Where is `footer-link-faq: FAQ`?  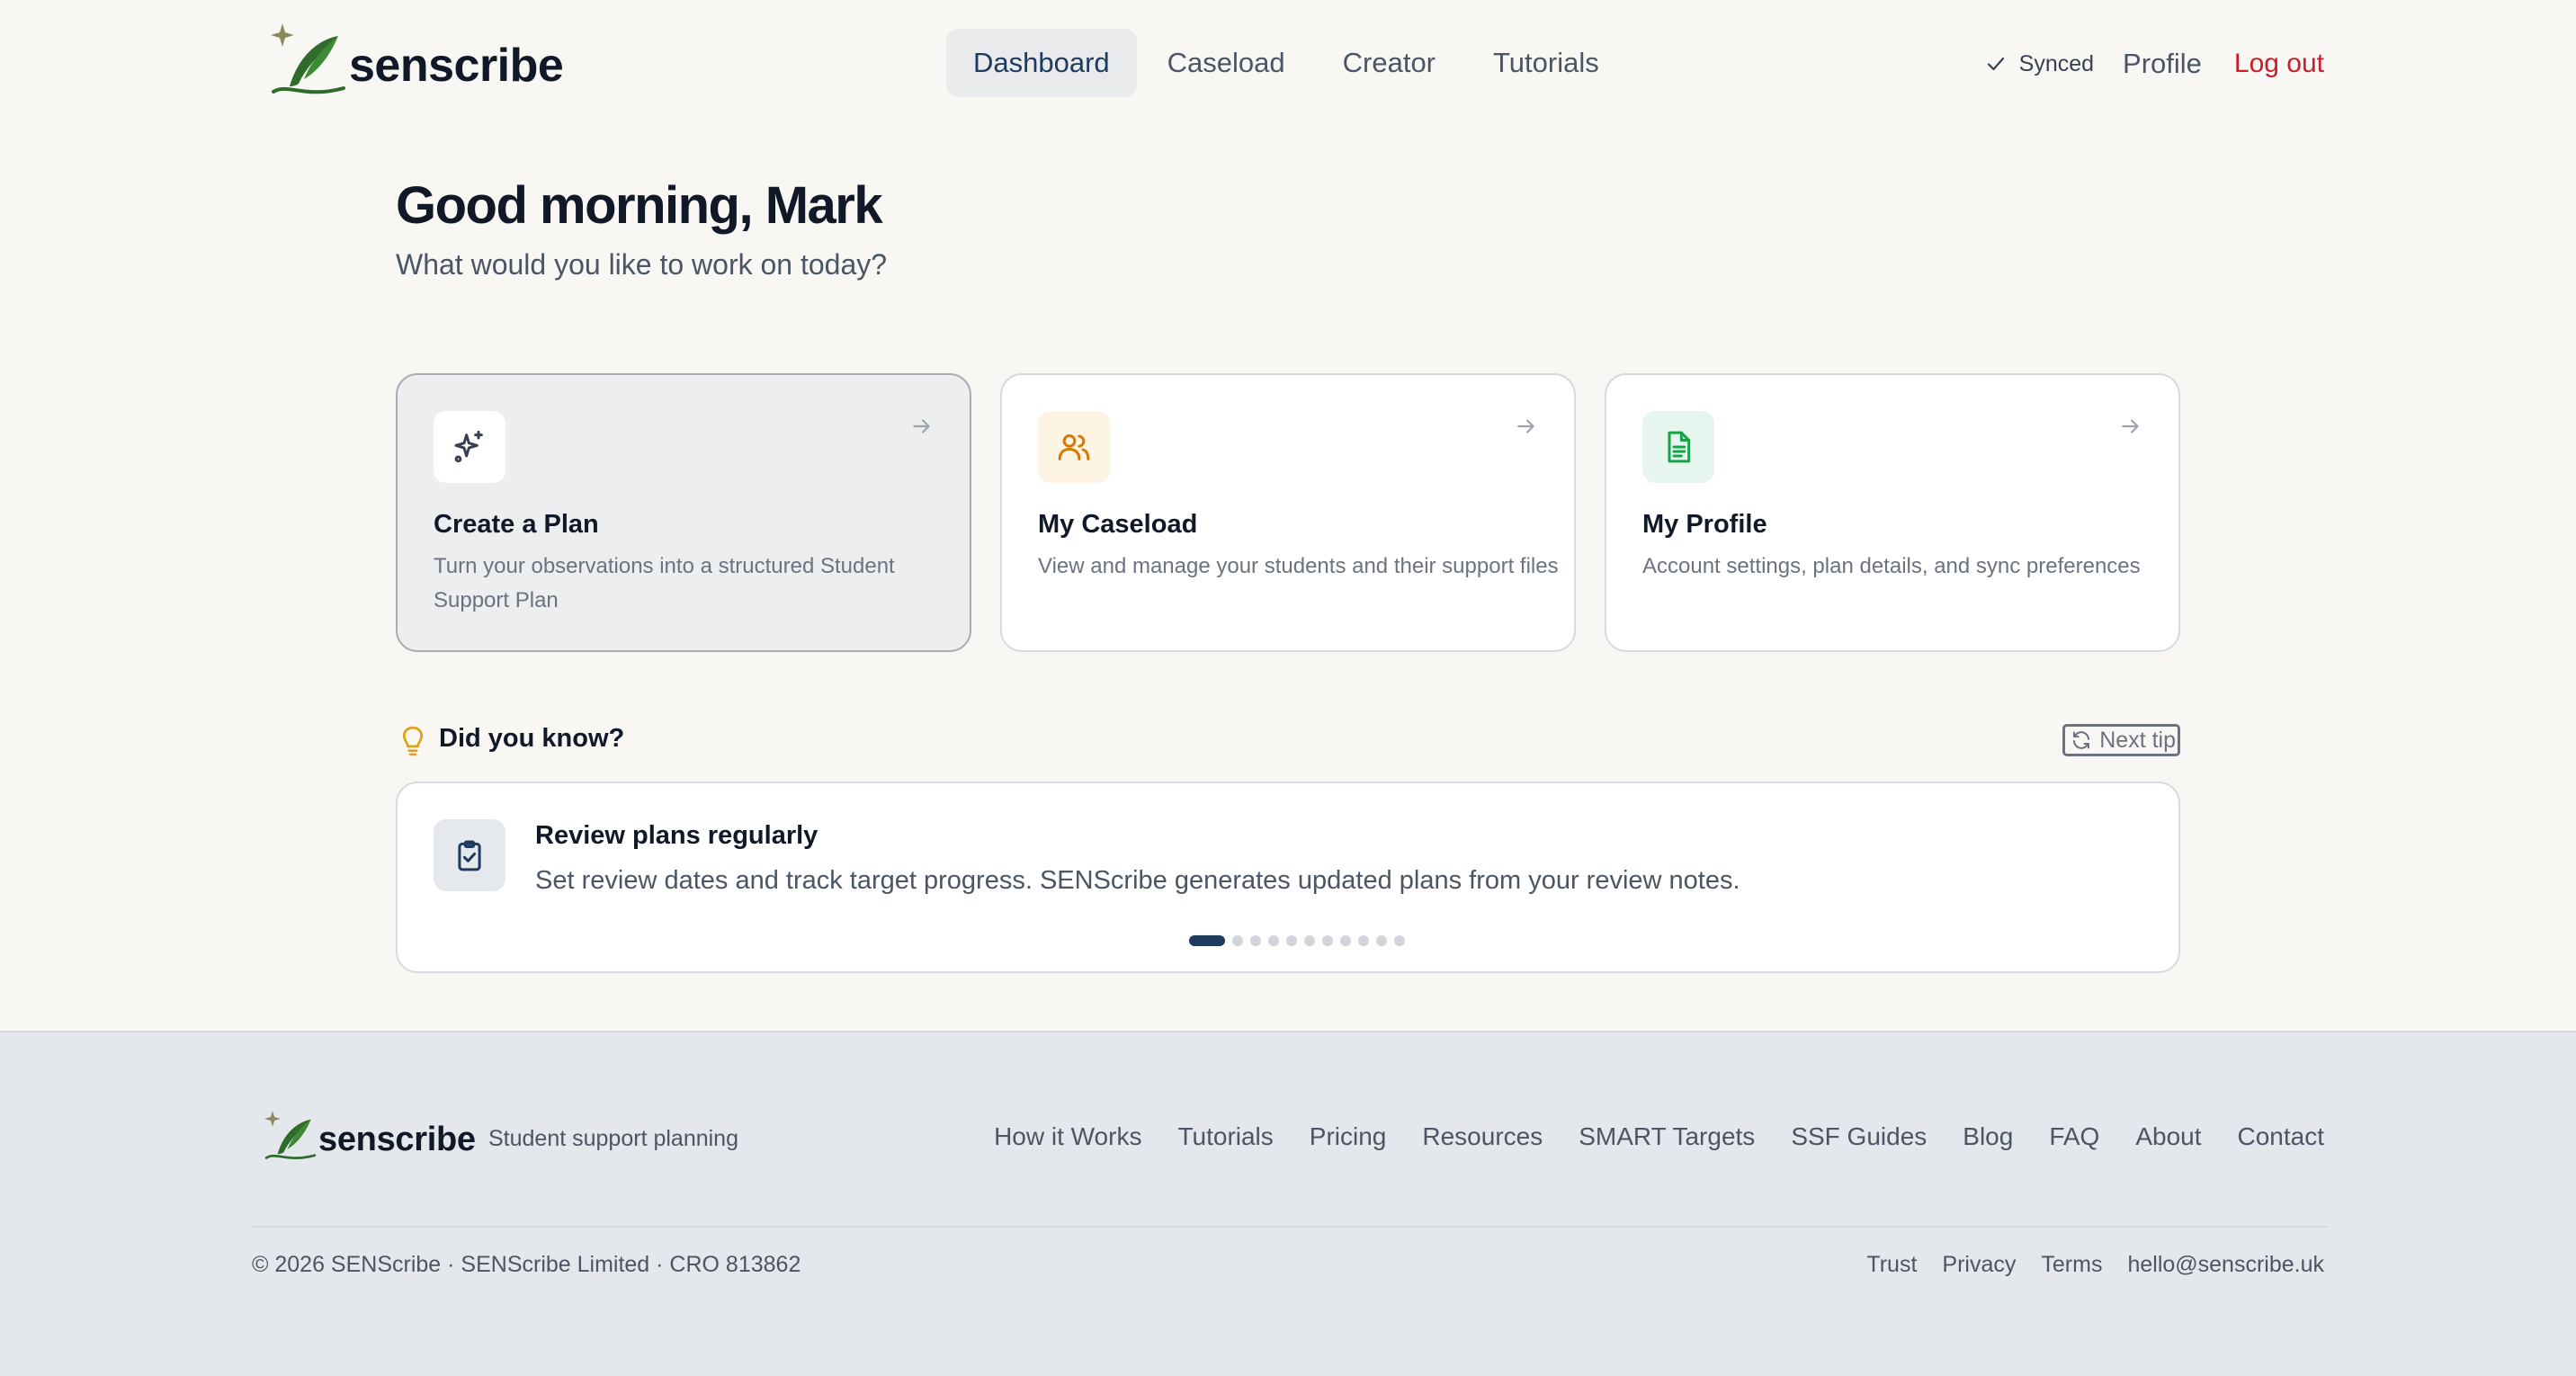 footer-link-faq: FAQ is located at coordinates (2074, 1136).